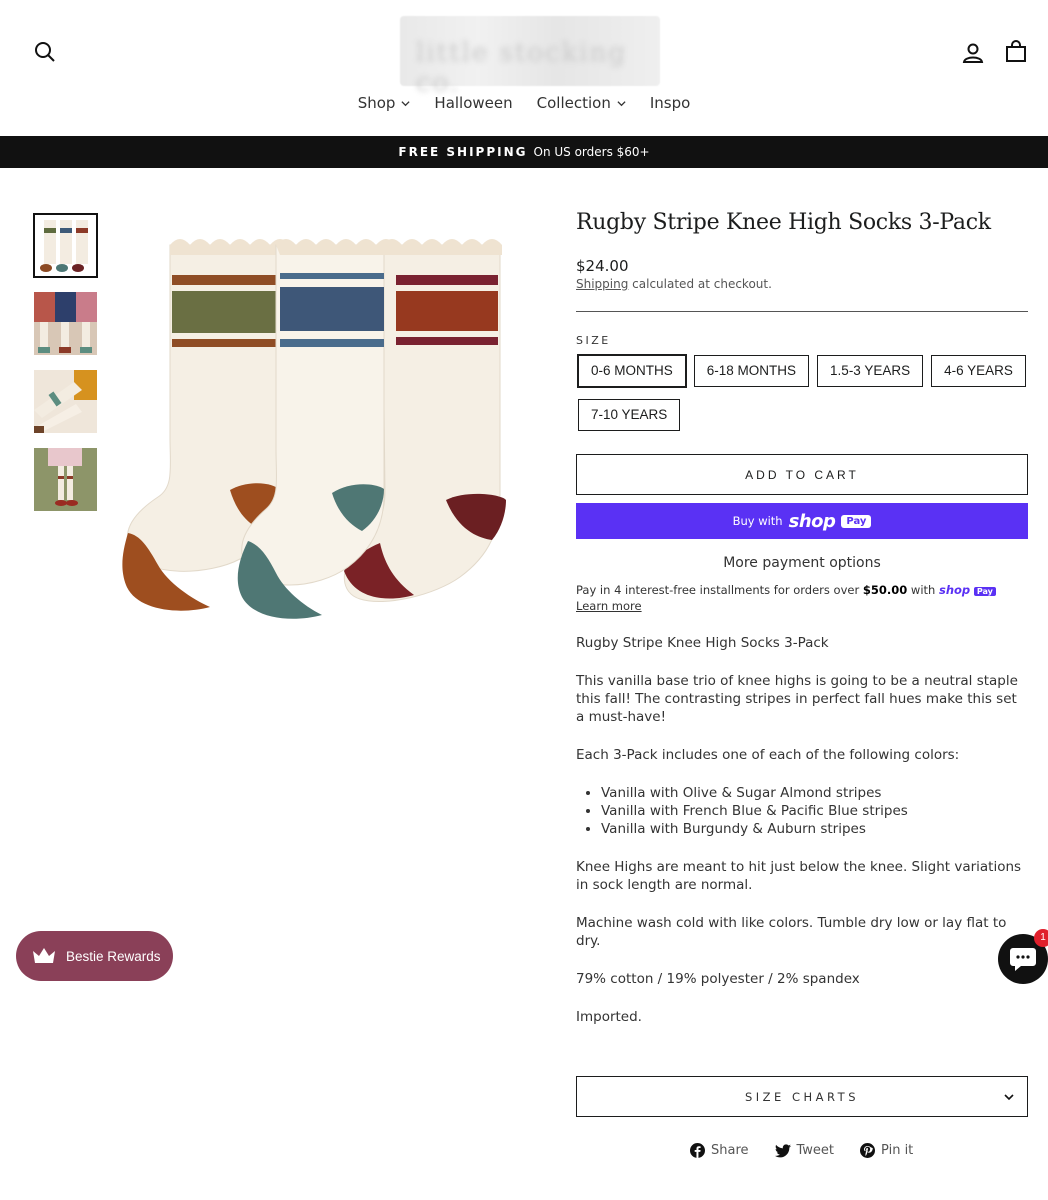 Image resolution: width=1048 pixels, height=1200 pixels. What do you see at coordinates (718, 979) in the screenshot?
I see `description-para5: 79% cotton / 19% polyester / 2% spandex` at bounding box center [718, 979].